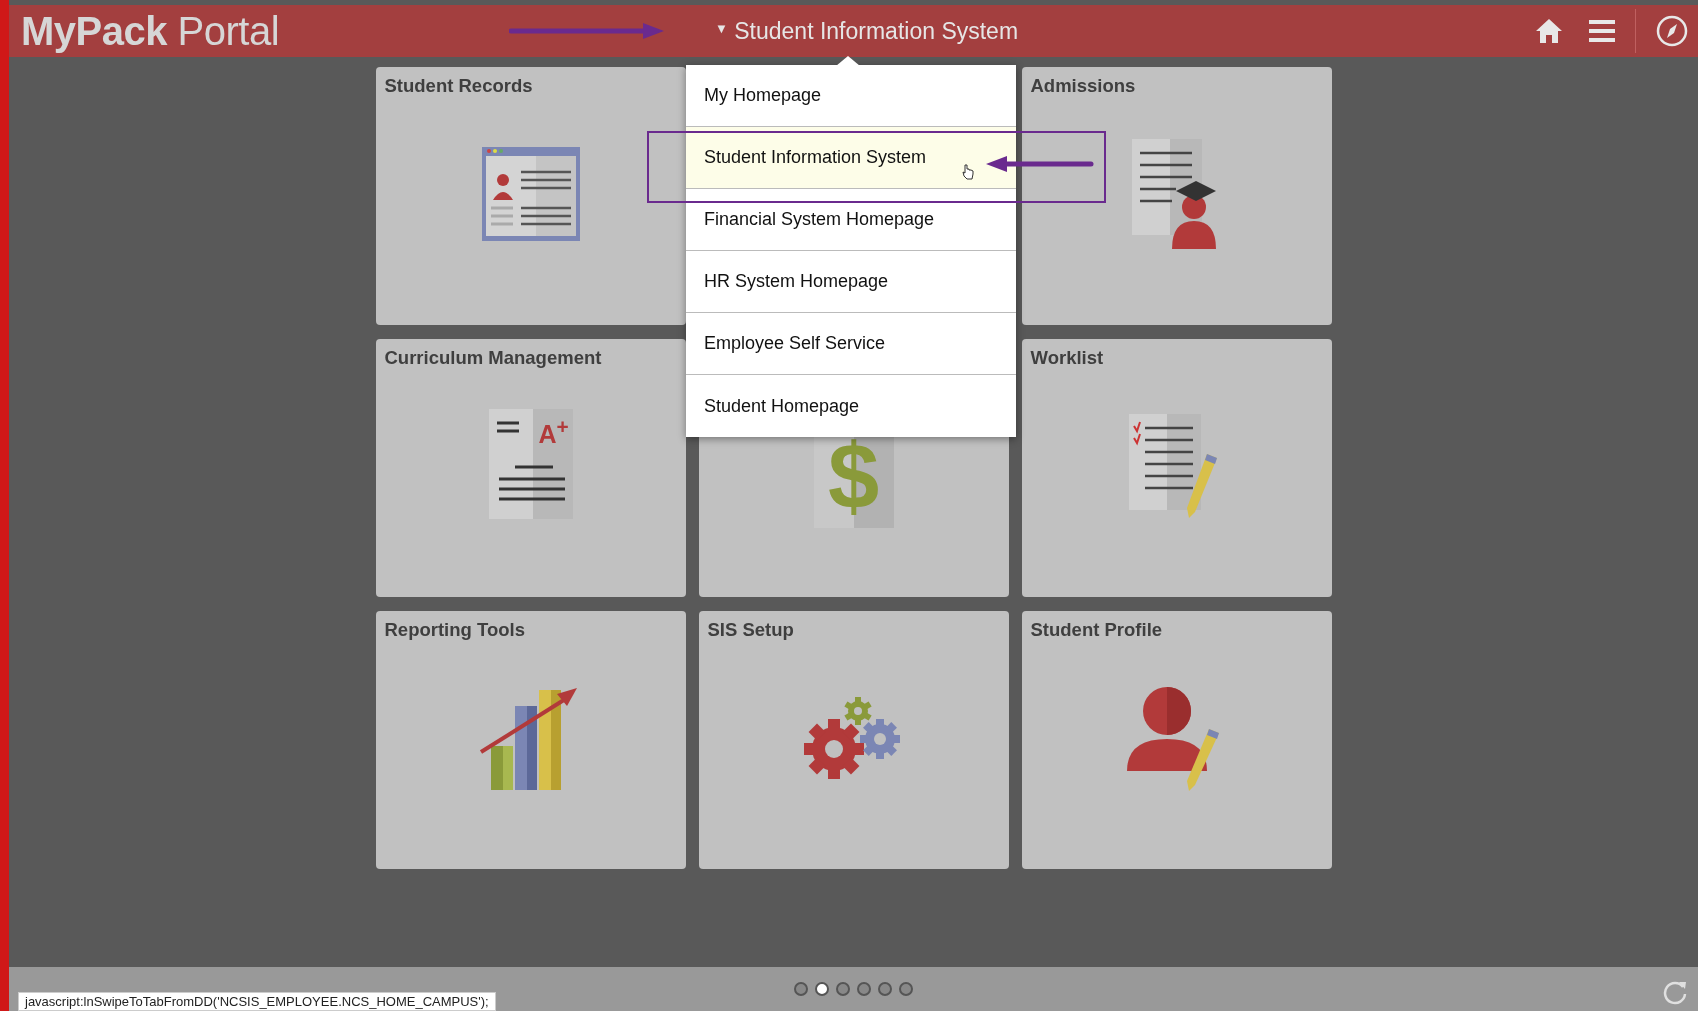 The image size is (1698, 1011). I want to click on tile-title: Admissions, so click(1083, 85).